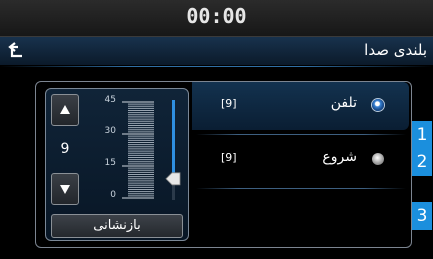 This screenshot has width=433, height=259. I want to click on reset-button: بازنشانی, so click(117, 226).